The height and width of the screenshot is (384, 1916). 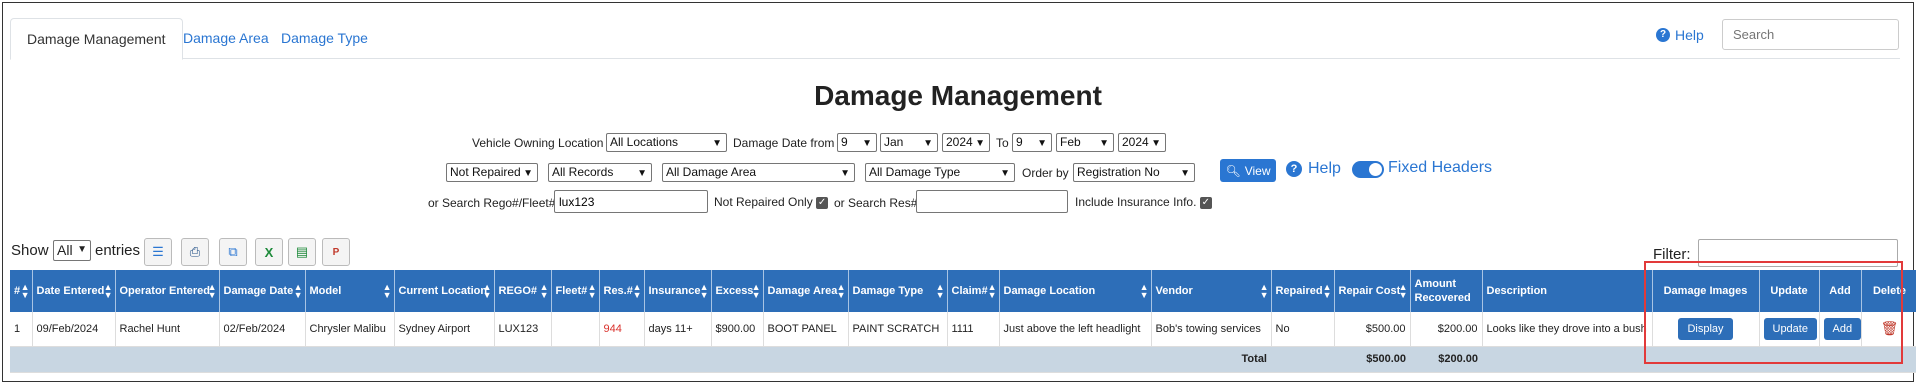 I want to click on cell-claim: 1111, so click(x=973, y=329).